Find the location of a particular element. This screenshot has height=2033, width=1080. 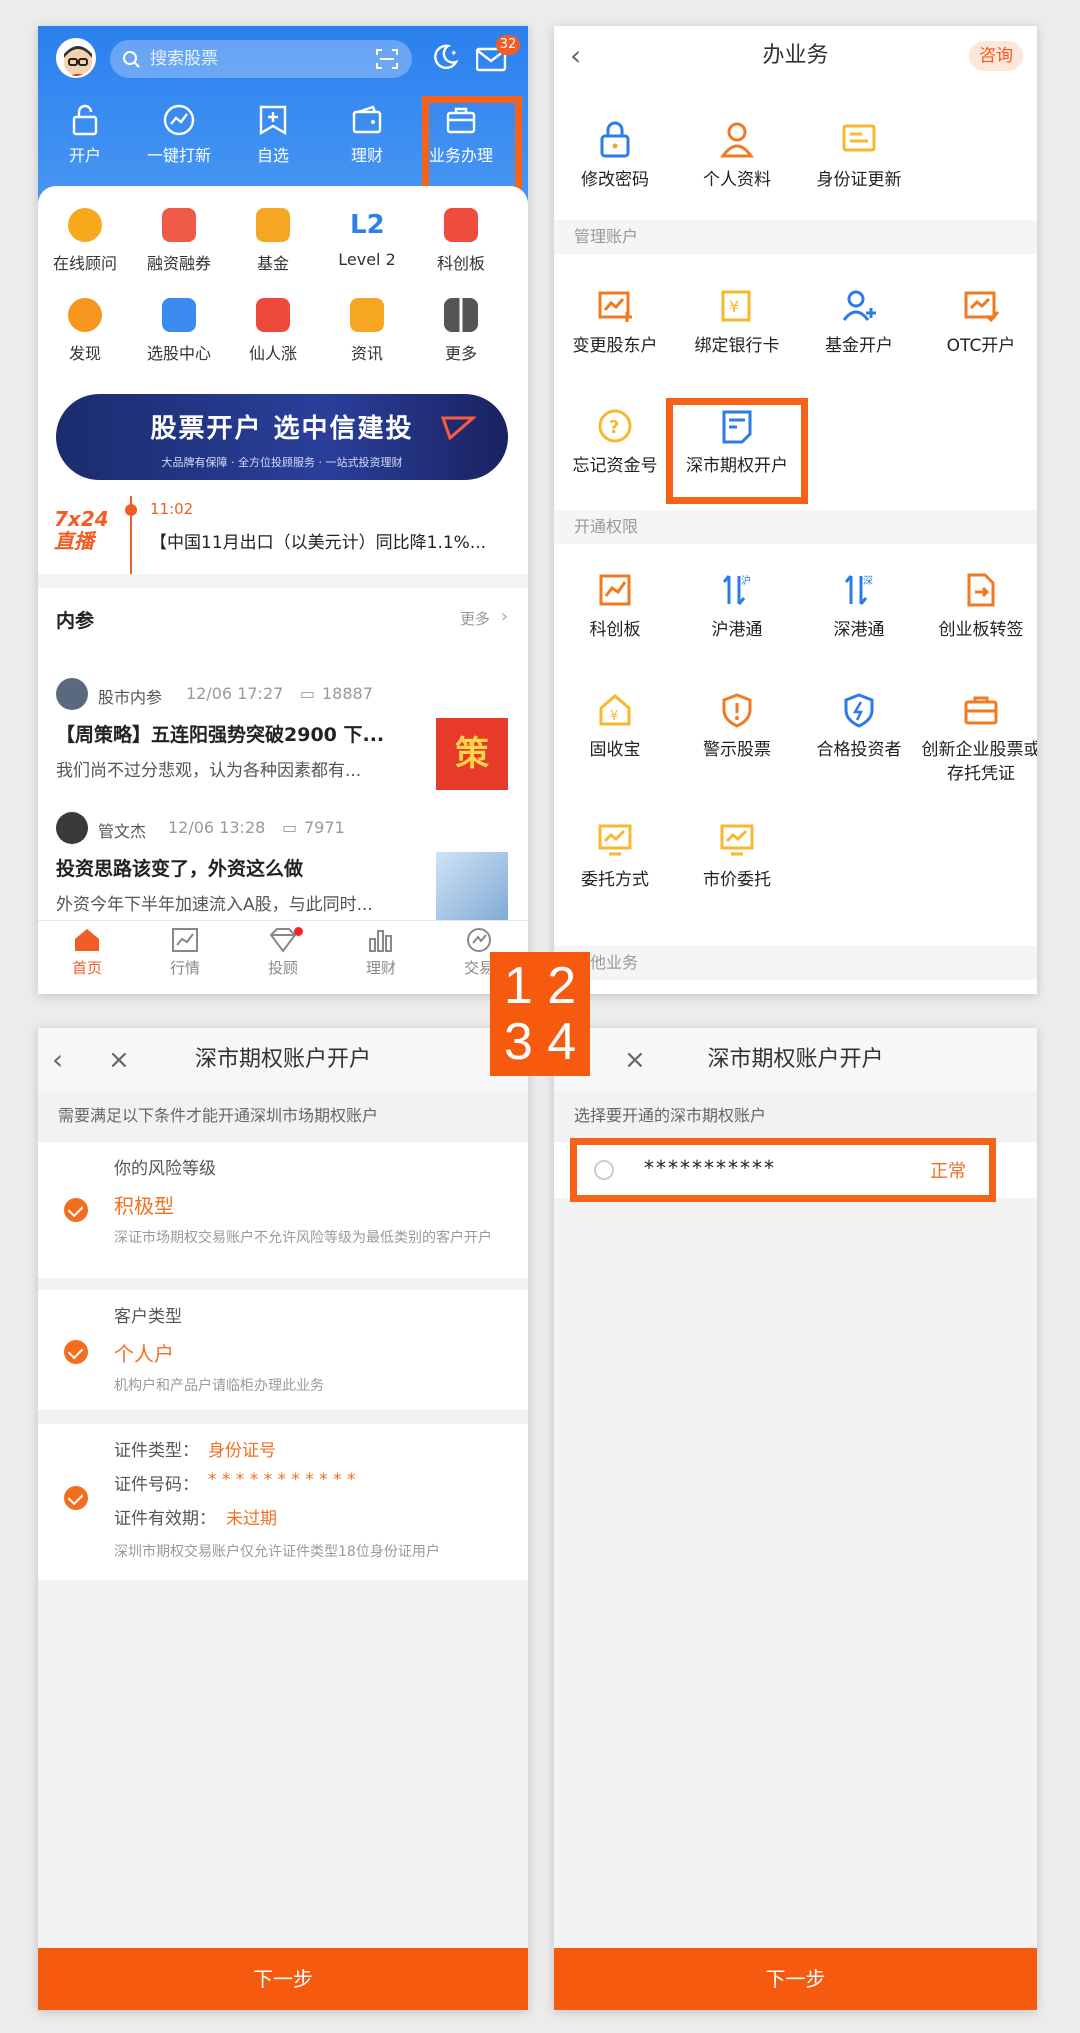

item-shanghai-hk-connect: 沪 沪港通 is located at coordinates (737, 607).